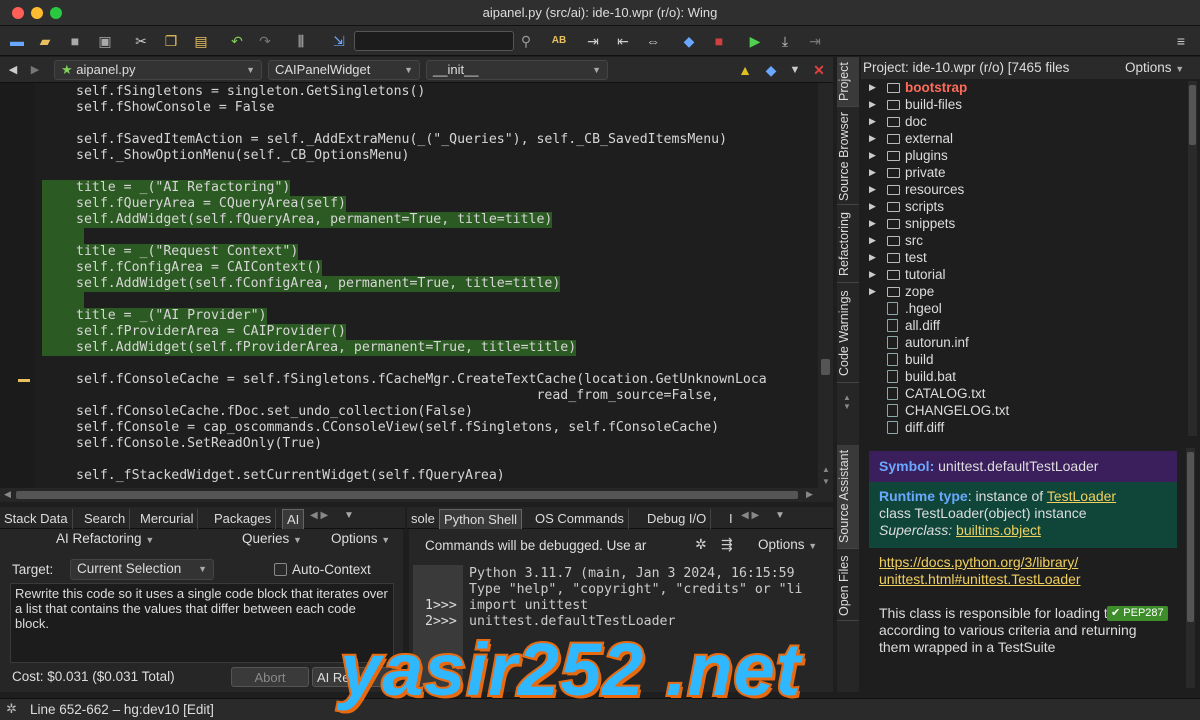 Image resolution: width=1200 pixels, height=720 pixels. What do you see at coordinates (771, 70) in the screenshot?
I see `python-options-icon: ◆` at bounding box center [771, 70].